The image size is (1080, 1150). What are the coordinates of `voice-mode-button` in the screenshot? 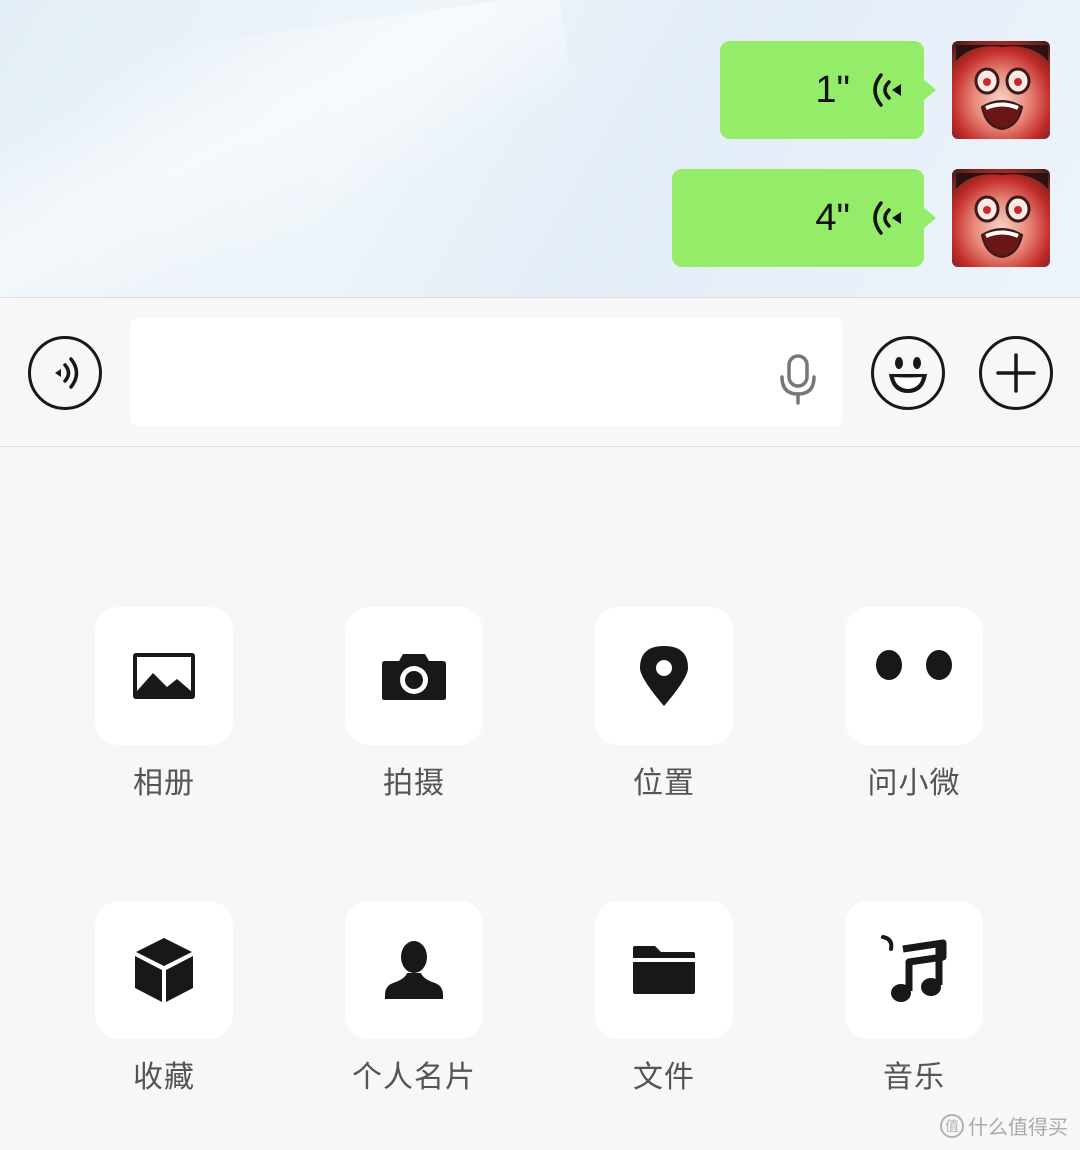 It's located at (65, 373).